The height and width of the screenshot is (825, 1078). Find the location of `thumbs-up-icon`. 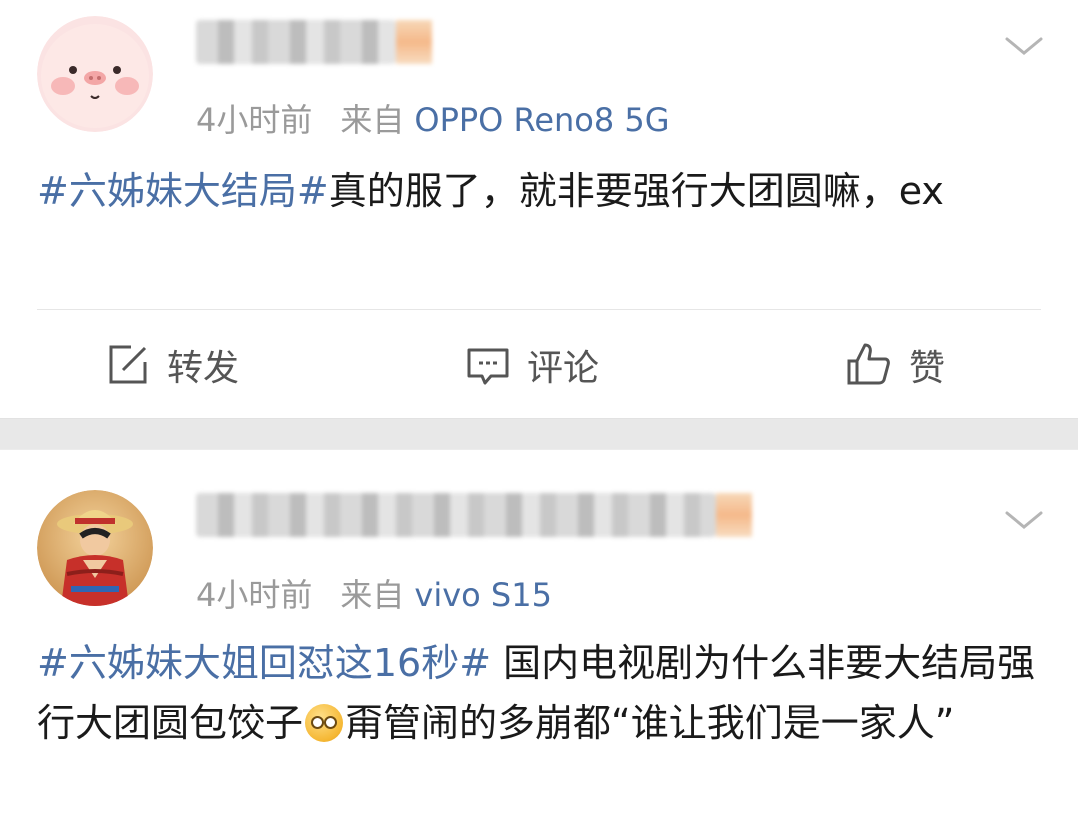

thumbs-up-icon is located at coordinates (868, 364).